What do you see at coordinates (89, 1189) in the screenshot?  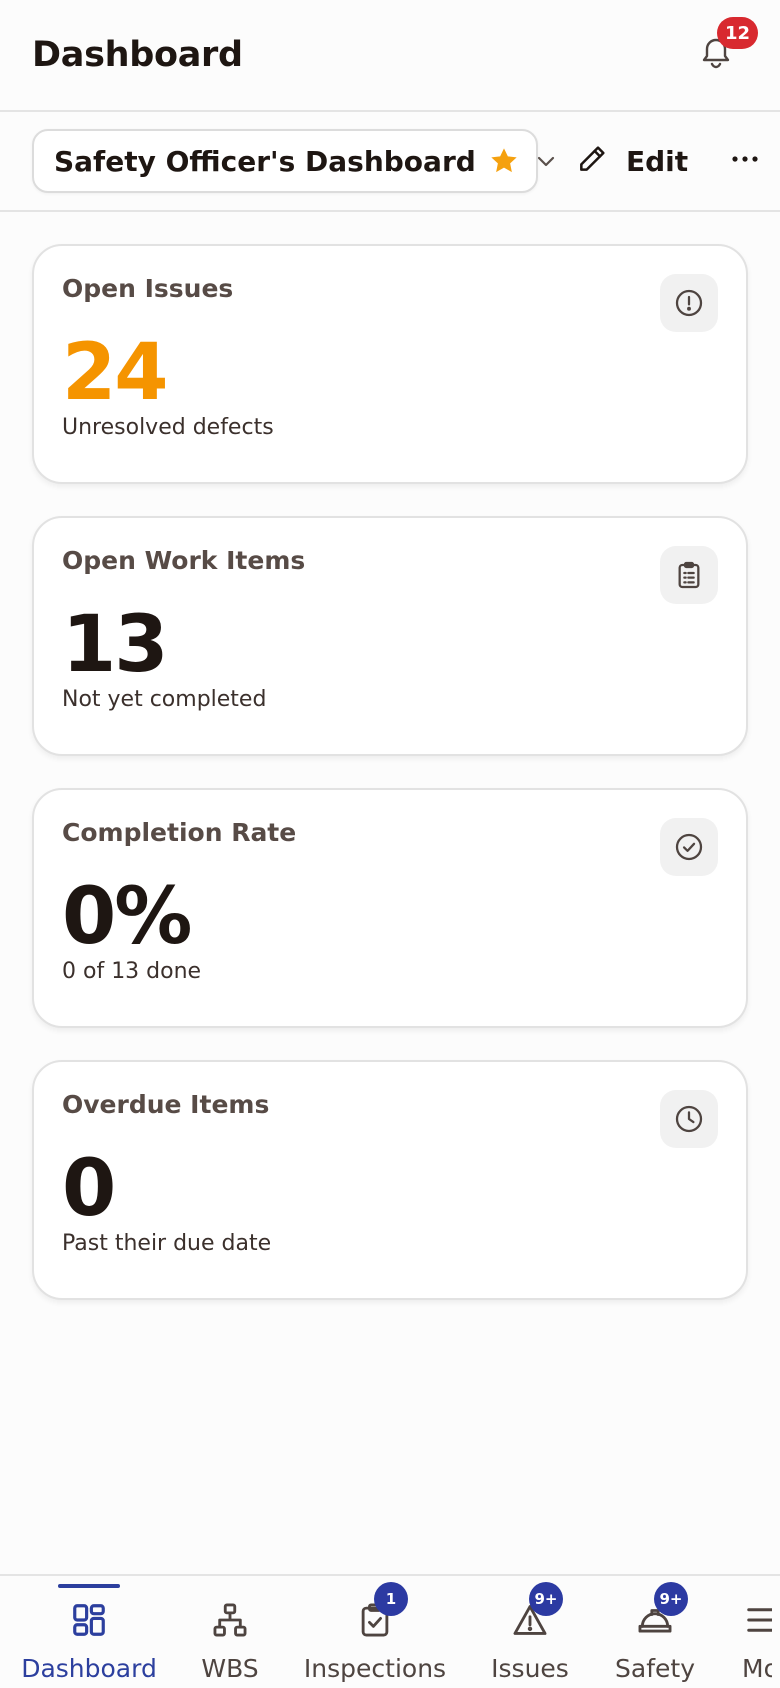 I see `card-value: 0` at bounding box center [89, 1189].